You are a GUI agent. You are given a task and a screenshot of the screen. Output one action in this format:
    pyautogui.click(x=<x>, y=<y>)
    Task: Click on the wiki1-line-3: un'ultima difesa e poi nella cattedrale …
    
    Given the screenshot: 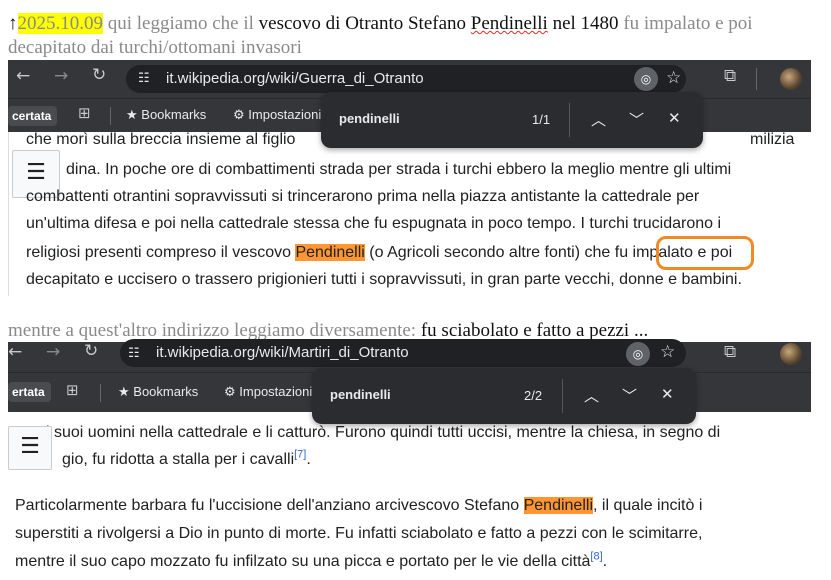 What is the action you would take?
    pyautogui.click(x=374, y=223)
    